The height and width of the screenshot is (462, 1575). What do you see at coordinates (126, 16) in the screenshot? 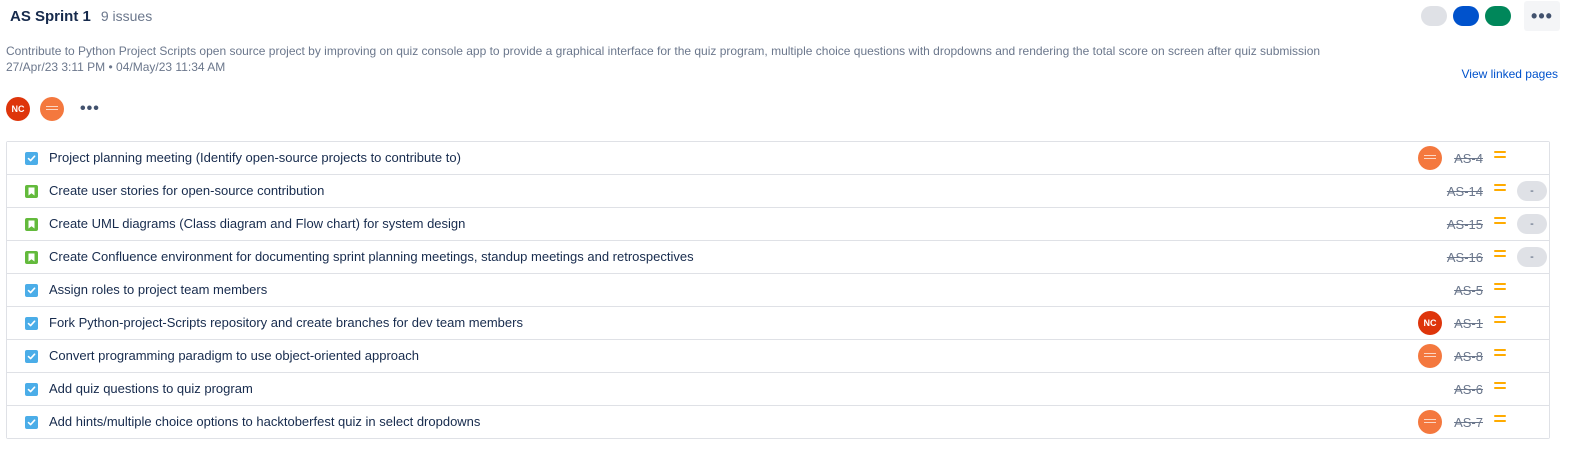
I see `issue-count: 9 issues` at bounding box center [126, 16].